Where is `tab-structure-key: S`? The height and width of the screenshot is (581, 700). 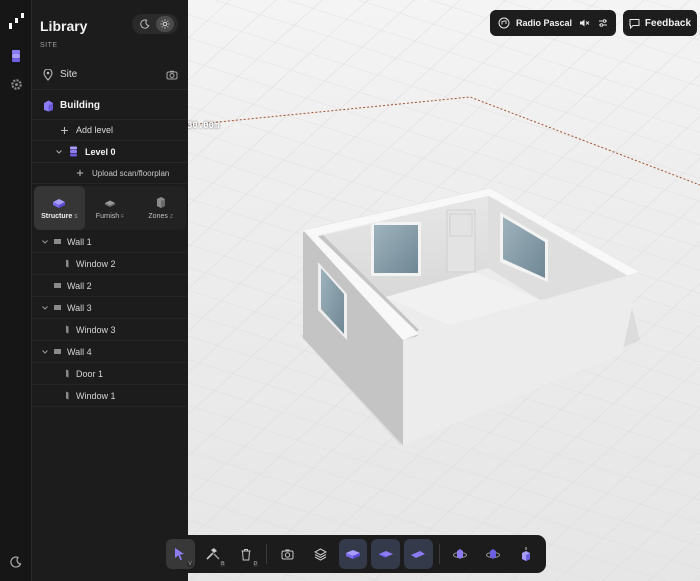
tab-structure-key: S is located at coordinates (76, 216).